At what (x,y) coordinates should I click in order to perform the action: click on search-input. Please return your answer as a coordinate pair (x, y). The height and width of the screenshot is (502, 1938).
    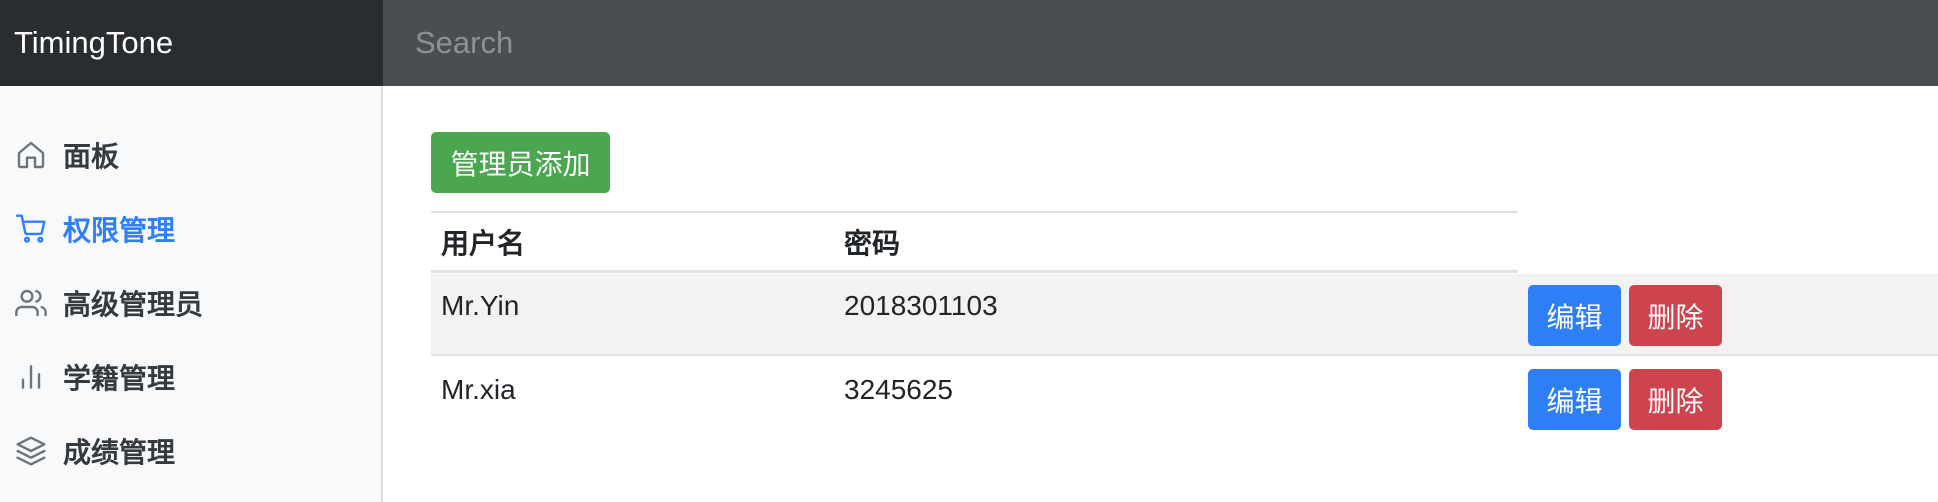
    Looking at the image, I should click on (1160, 43).